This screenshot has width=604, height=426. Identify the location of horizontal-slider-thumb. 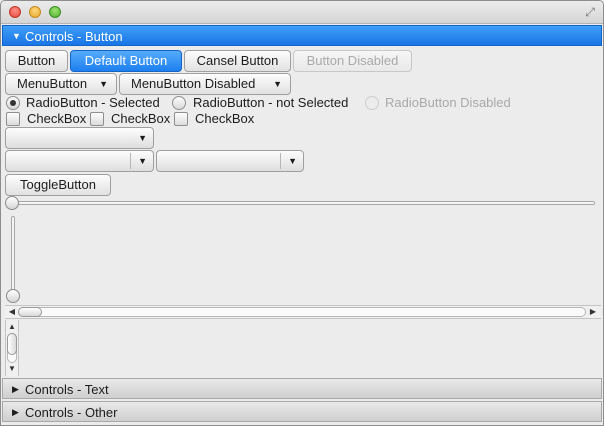
(12, 203).